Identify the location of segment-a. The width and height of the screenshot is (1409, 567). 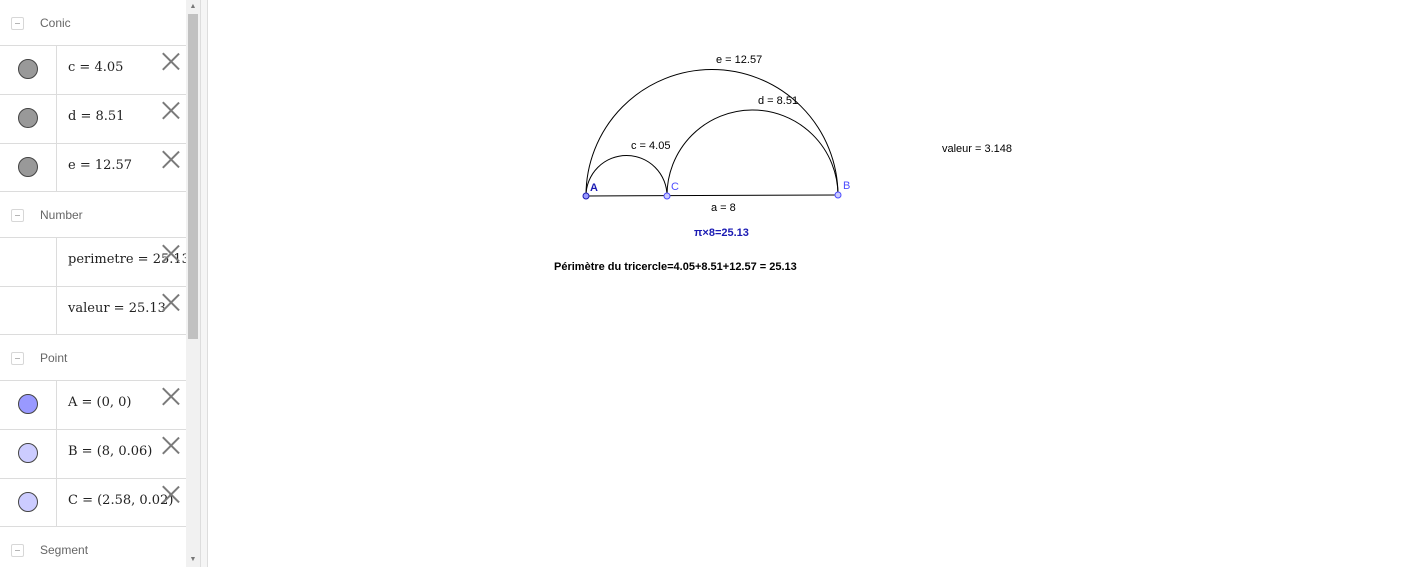
(712, 195).